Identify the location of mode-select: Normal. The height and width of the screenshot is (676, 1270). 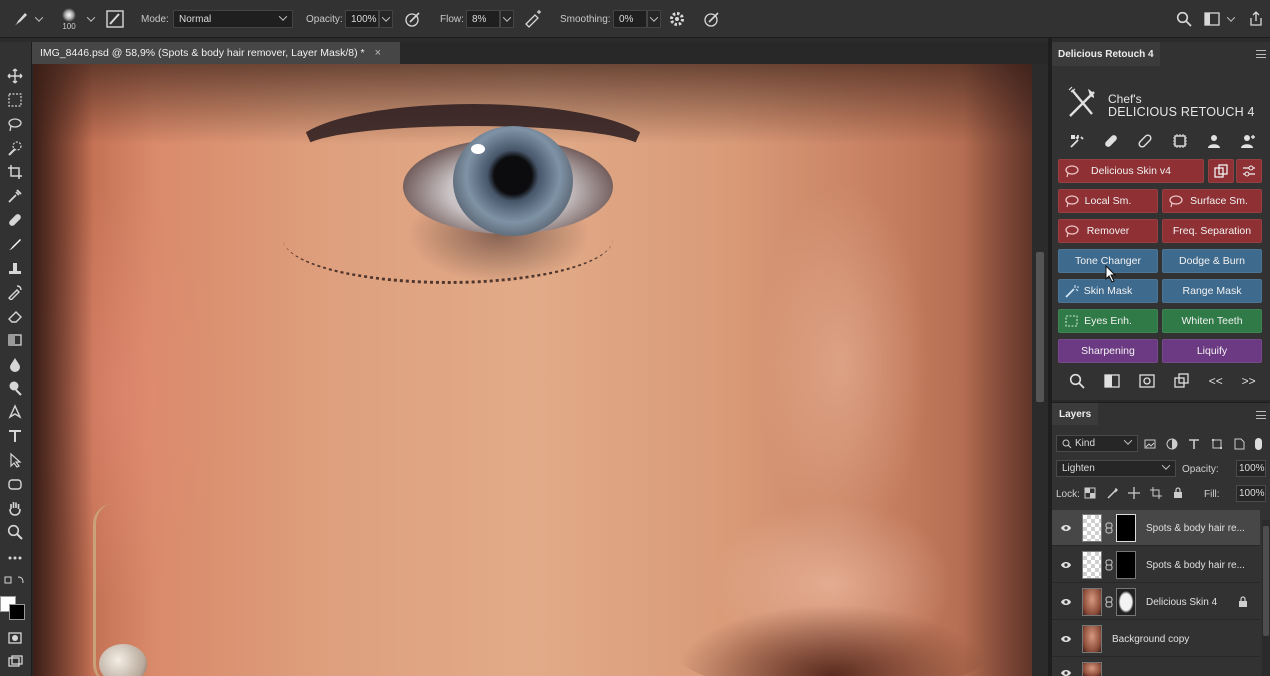
(233, 19).